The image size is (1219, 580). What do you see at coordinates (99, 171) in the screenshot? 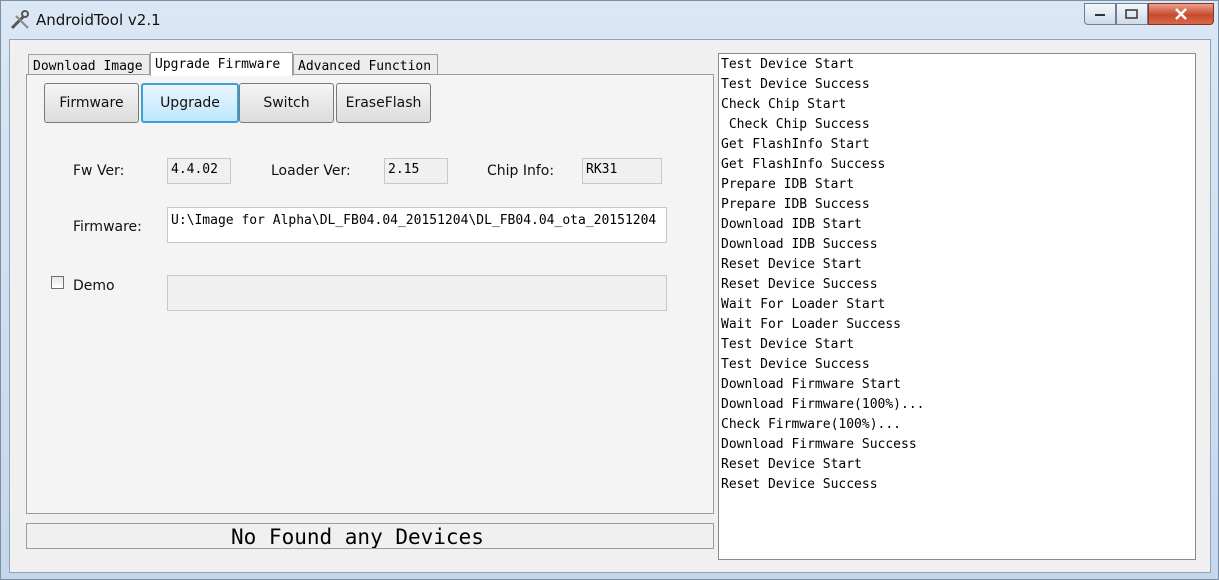
I see `fw-ver-label: Fw Ver:` at bounding box center [99, 171].